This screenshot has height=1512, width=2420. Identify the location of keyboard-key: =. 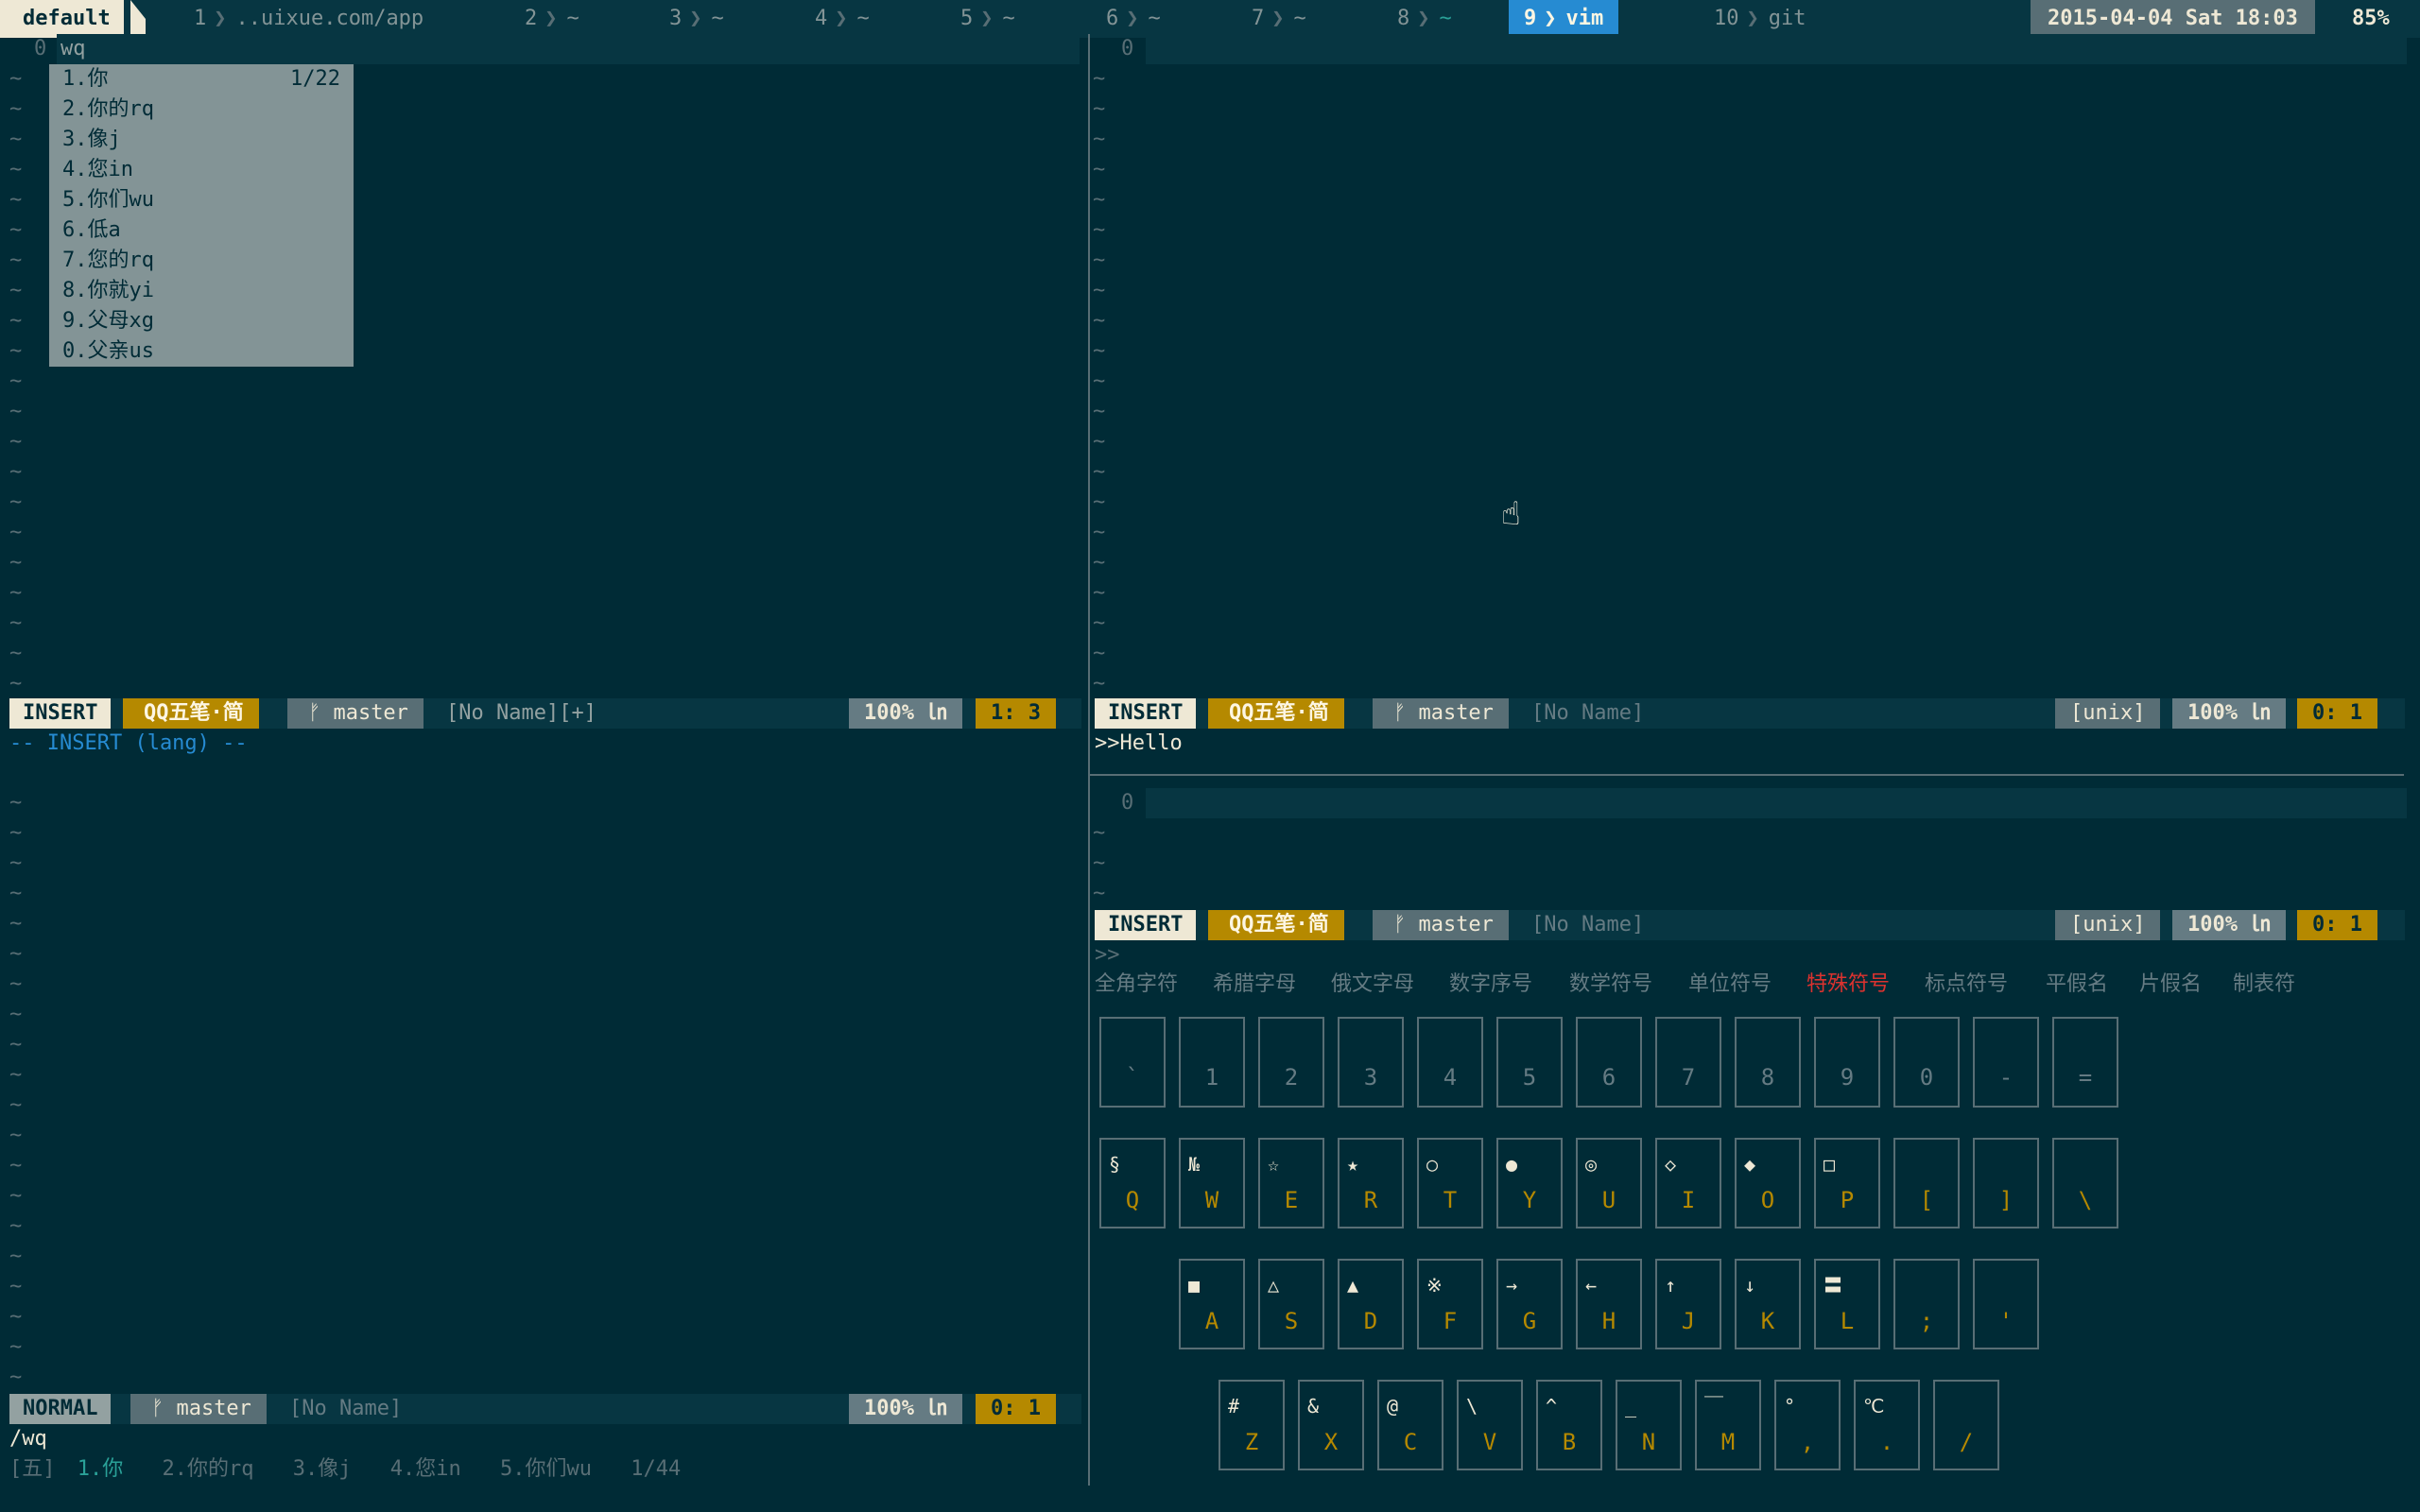
(2085, 1062).